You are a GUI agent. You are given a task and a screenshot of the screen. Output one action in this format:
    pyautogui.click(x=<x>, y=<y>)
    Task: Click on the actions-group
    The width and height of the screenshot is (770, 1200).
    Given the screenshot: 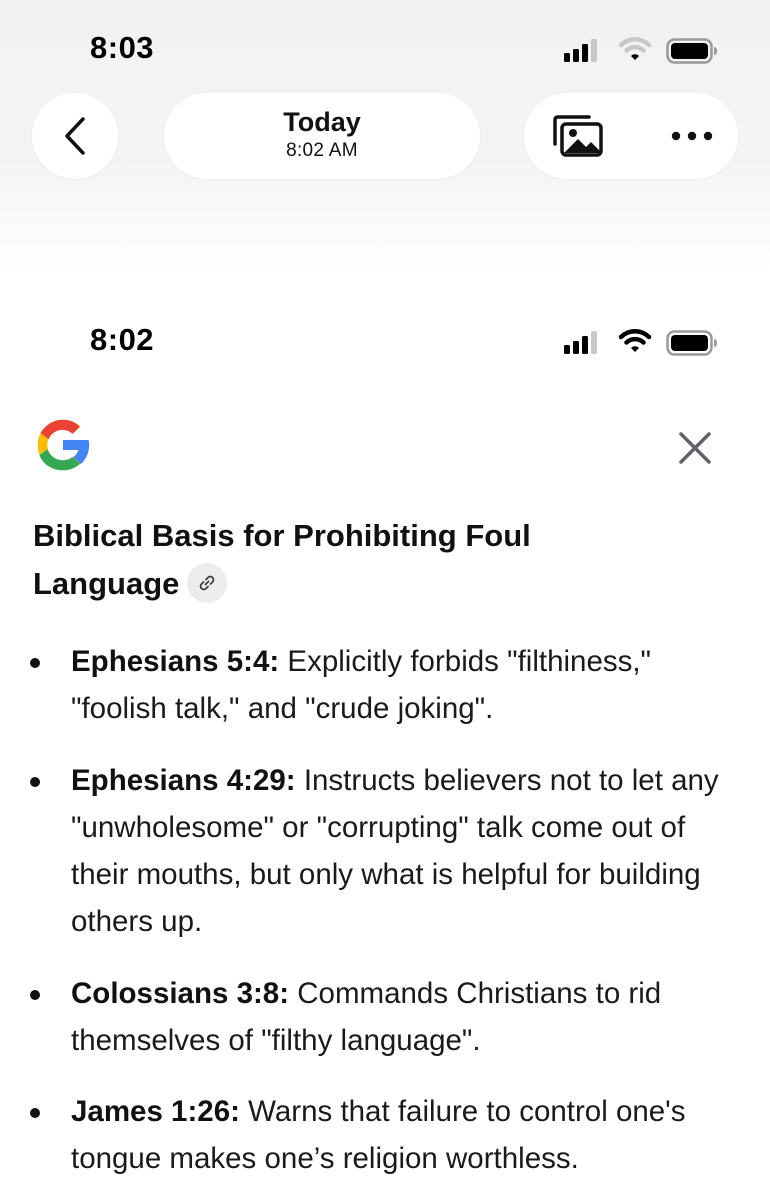 What is the action you would take?
    pyautogui.click(x=631, y=136)
    